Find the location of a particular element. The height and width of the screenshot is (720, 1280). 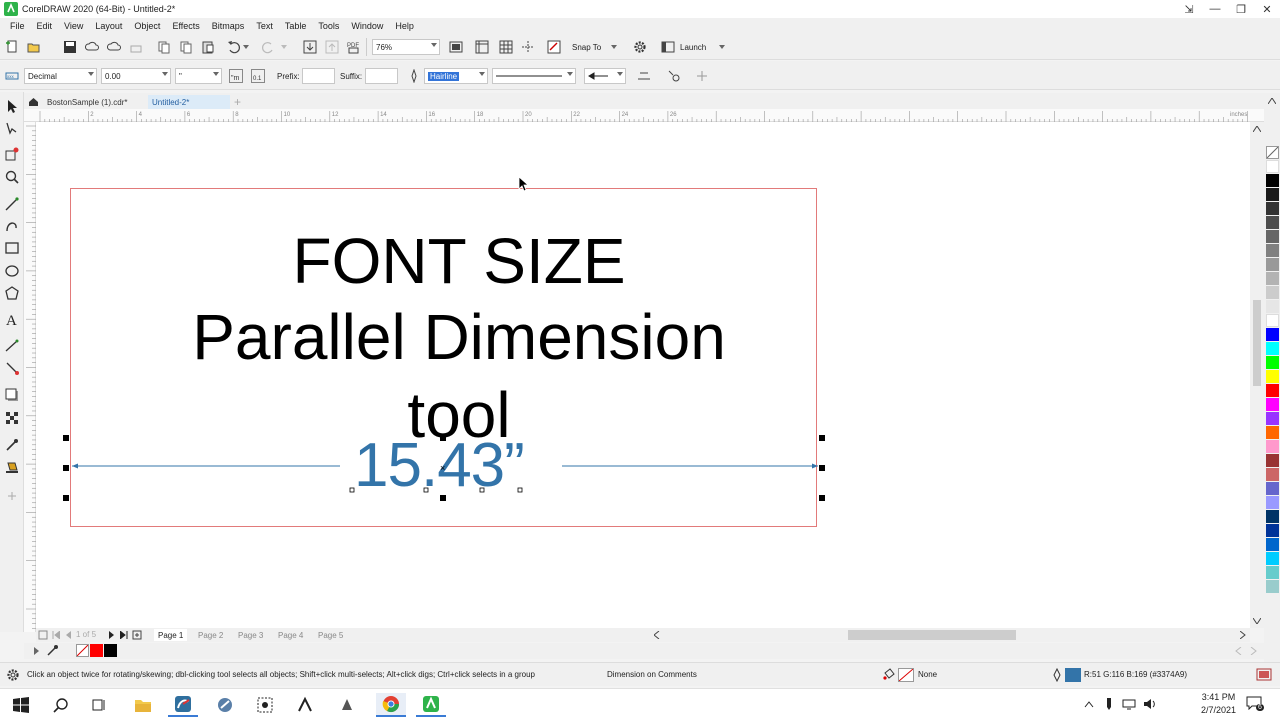

show-grid-icon is located at coordinates (506, 47).